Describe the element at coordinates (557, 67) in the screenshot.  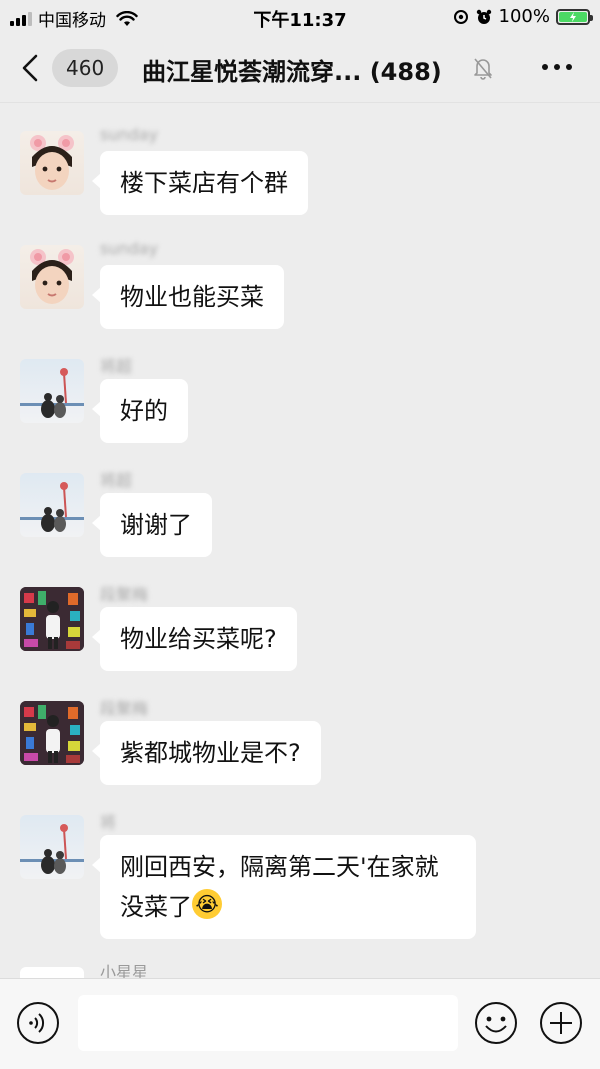
I see `more-options-button` at that location.